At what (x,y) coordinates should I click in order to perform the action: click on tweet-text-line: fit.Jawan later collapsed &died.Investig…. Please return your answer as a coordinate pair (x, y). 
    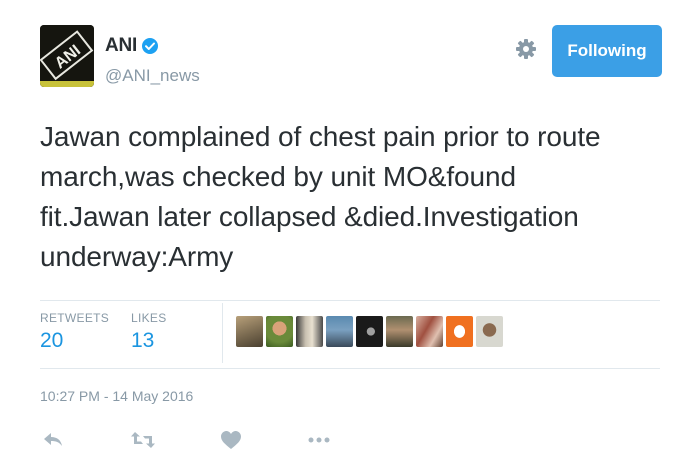
    Looking at the image, I should click on (309, 216).